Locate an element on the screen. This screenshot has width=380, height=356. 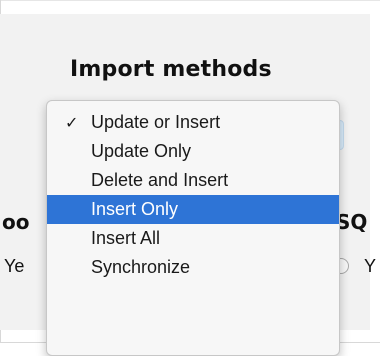
frame-top-border is located at coordinates (190, 0).